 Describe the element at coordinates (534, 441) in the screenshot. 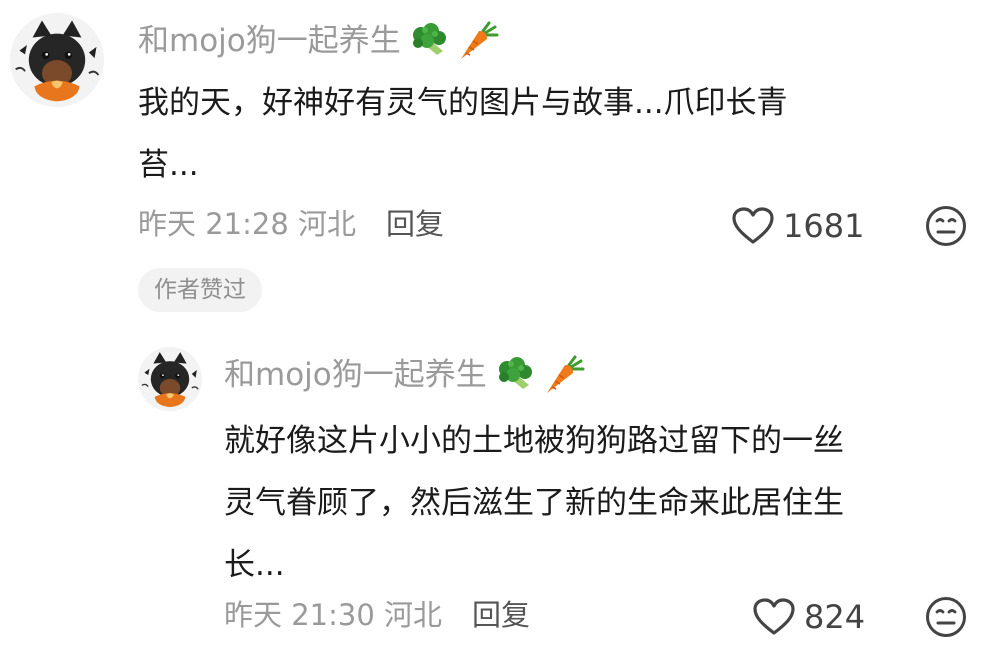

I see `comment-text-line: 就好像这片小小的土地被狗狗路过留下的一丝` at that location.